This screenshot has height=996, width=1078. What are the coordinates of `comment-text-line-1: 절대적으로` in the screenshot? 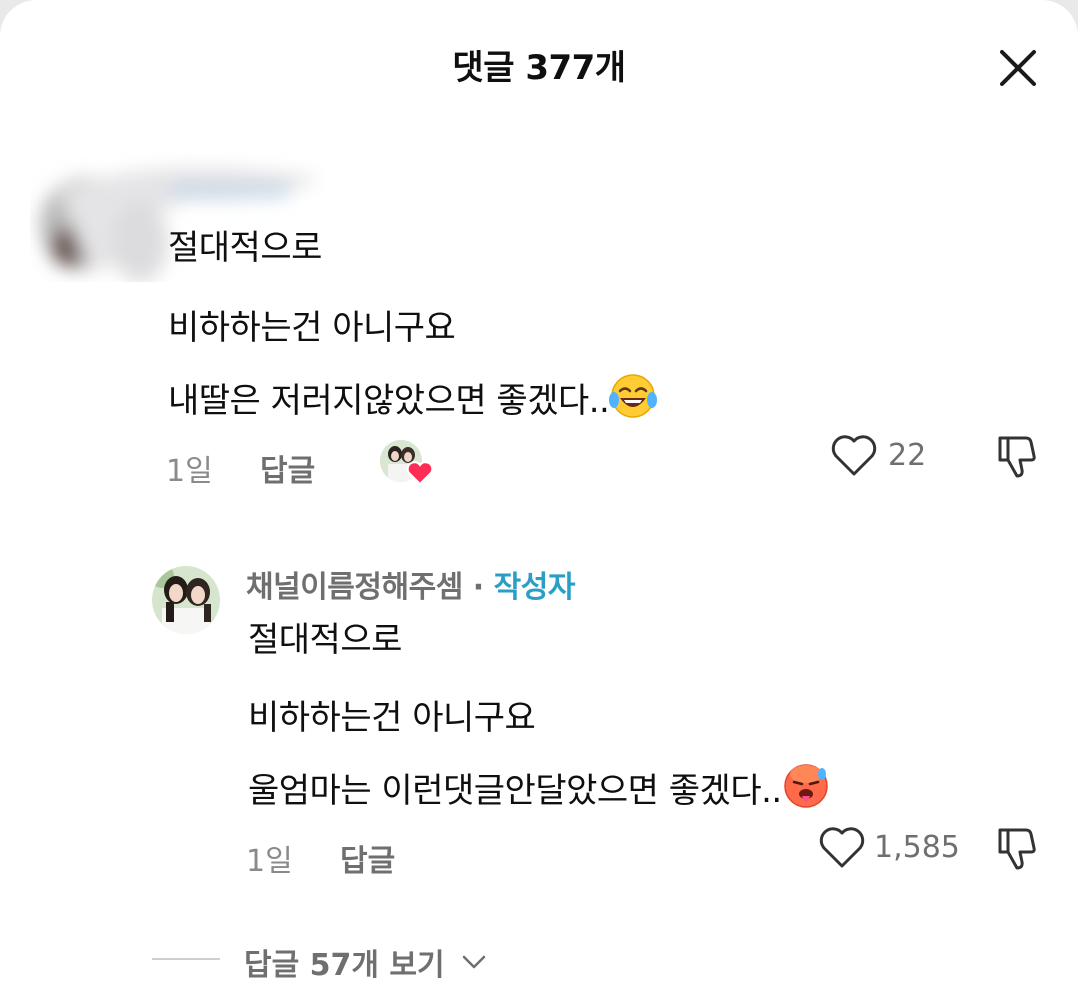 It's located at (245, 248).